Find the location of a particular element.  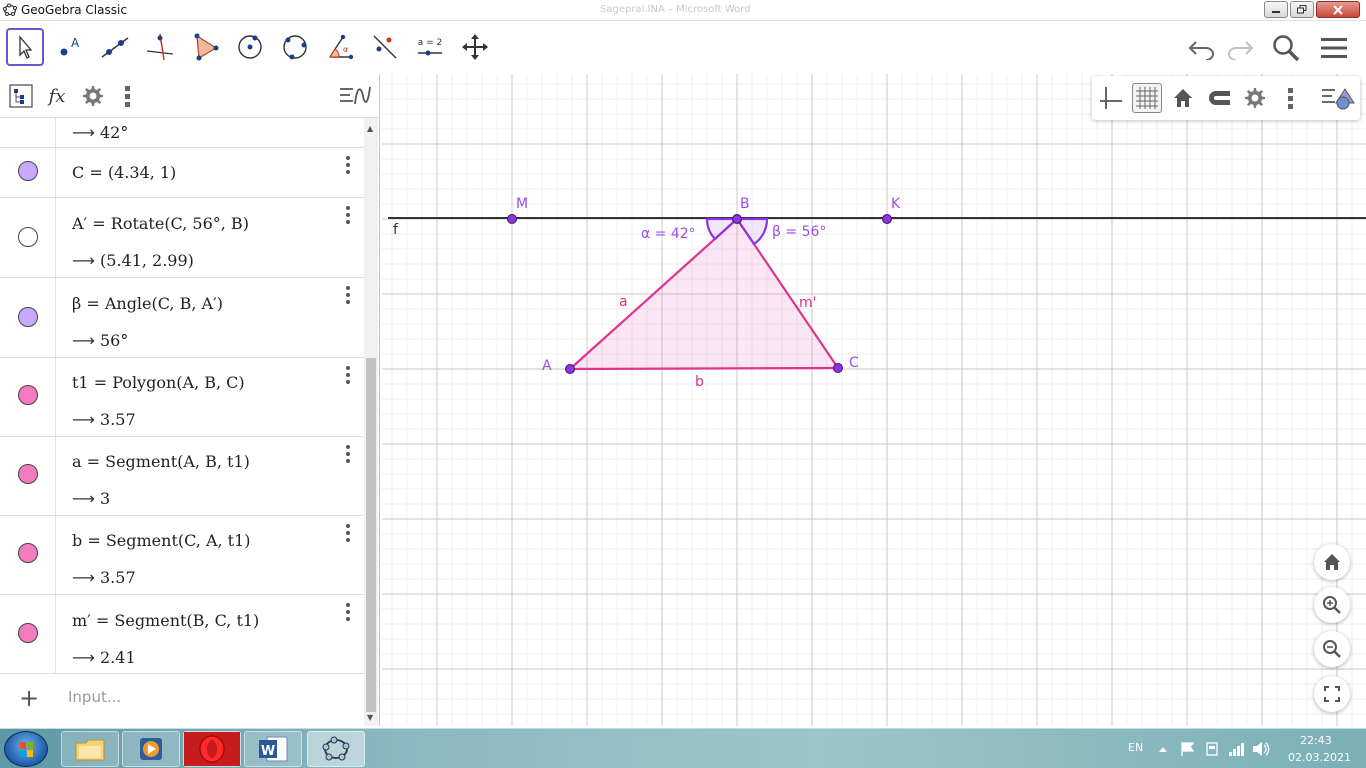

point-k is located at coordinates (887, 219).